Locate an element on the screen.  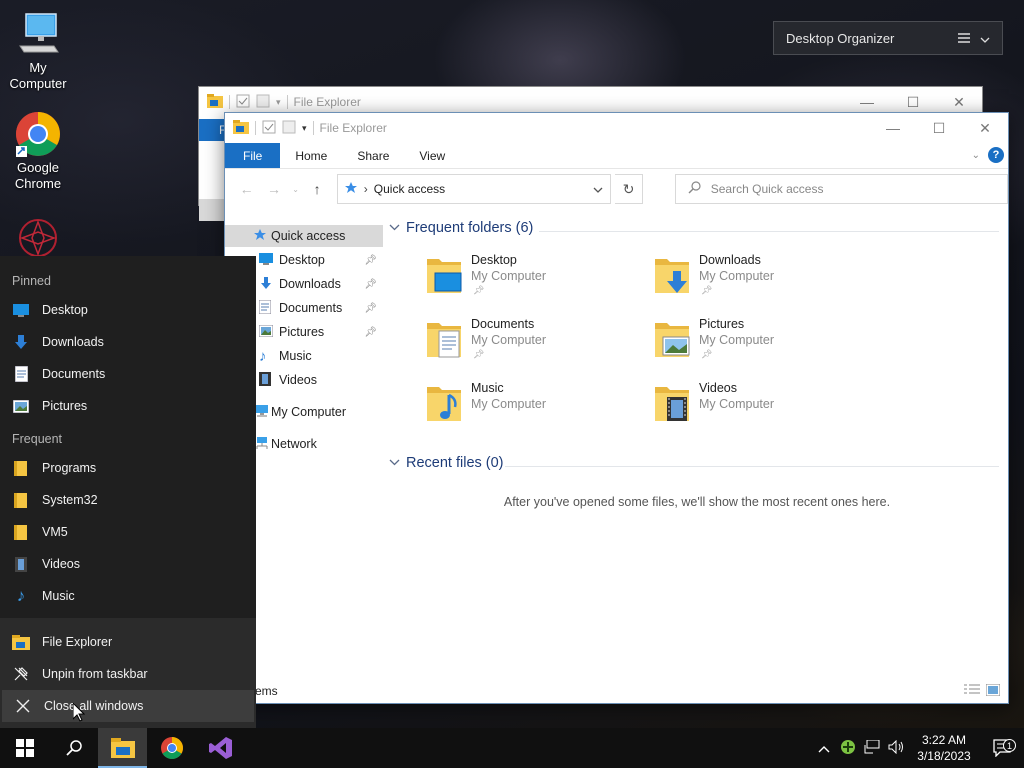
large-icons-view-icon is located at coordinates (993, 691).